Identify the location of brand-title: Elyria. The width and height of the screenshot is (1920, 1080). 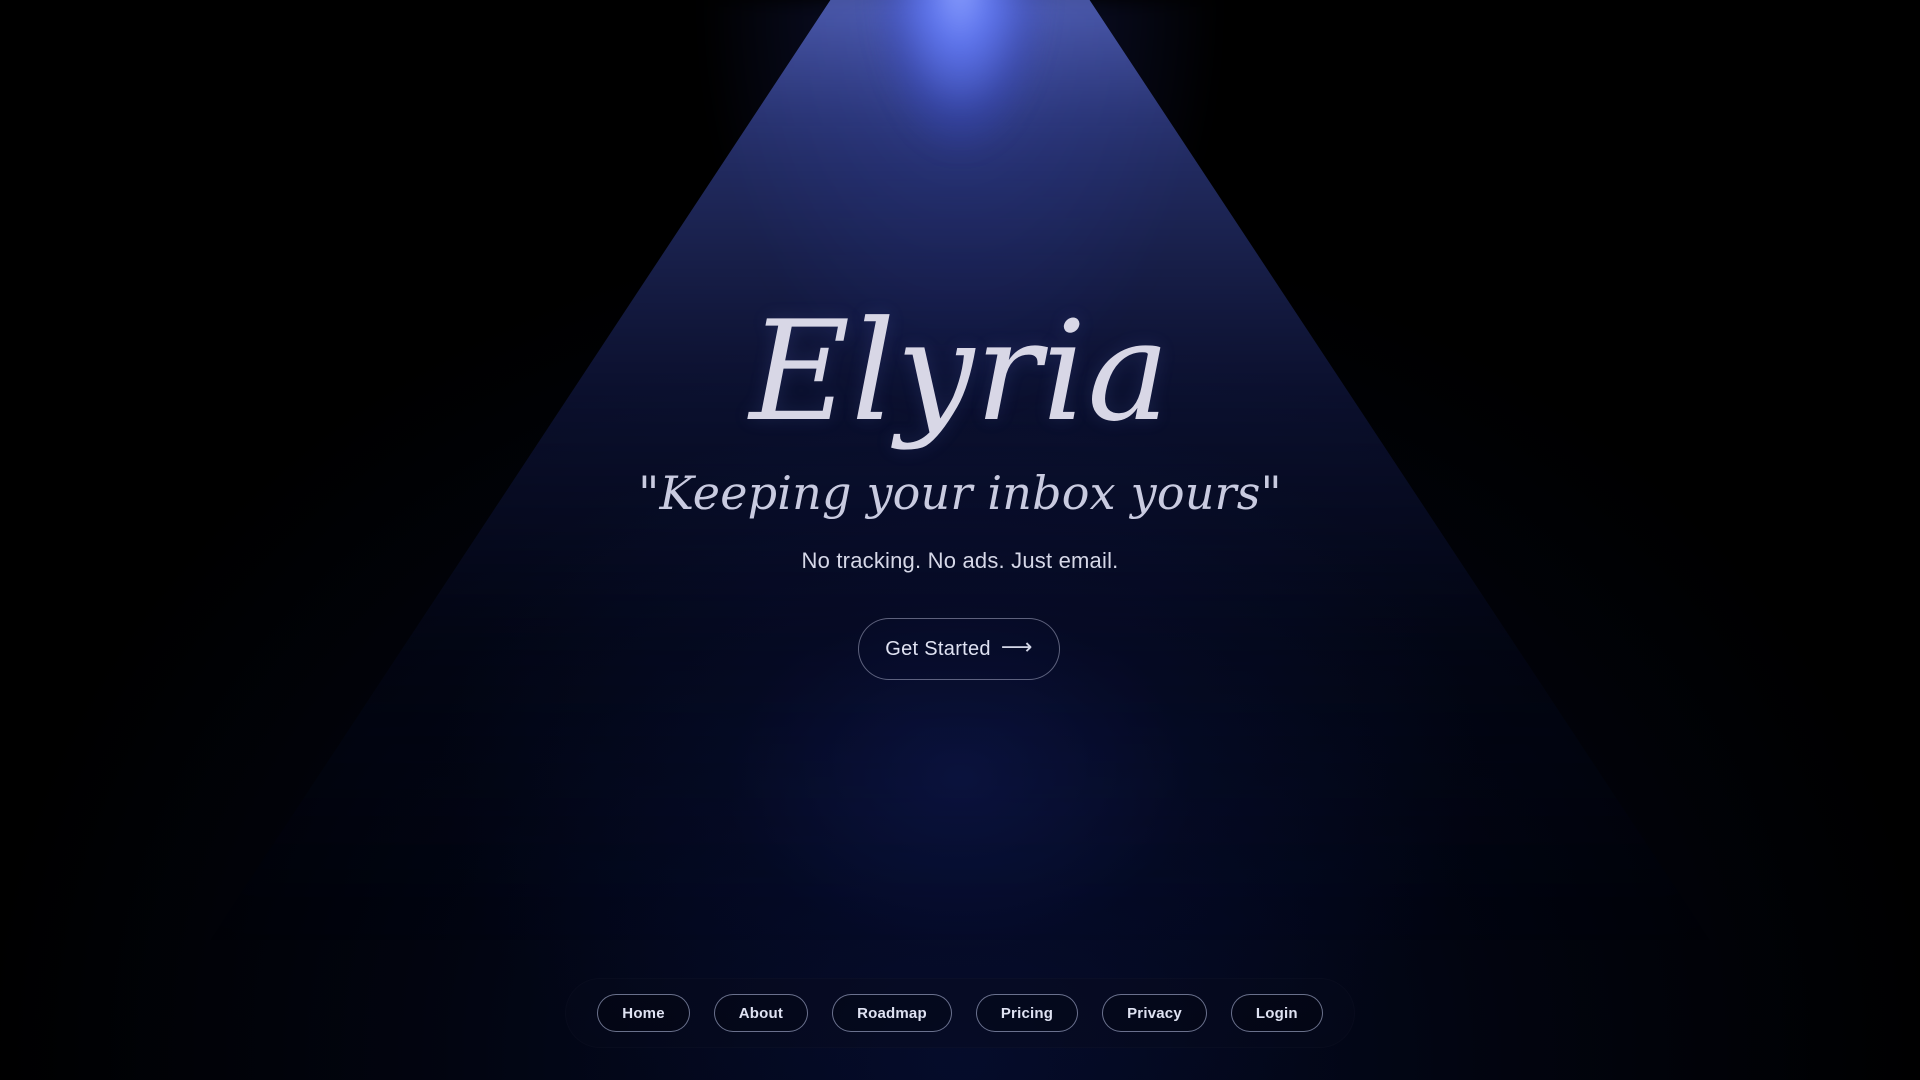
(960, 371).